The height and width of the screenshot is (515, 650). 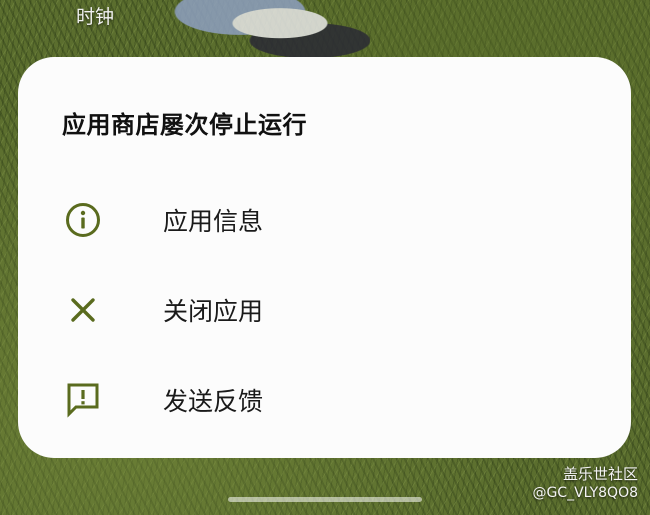 I want to click on background-app-label: 时钟, so click(x=95, y=17).